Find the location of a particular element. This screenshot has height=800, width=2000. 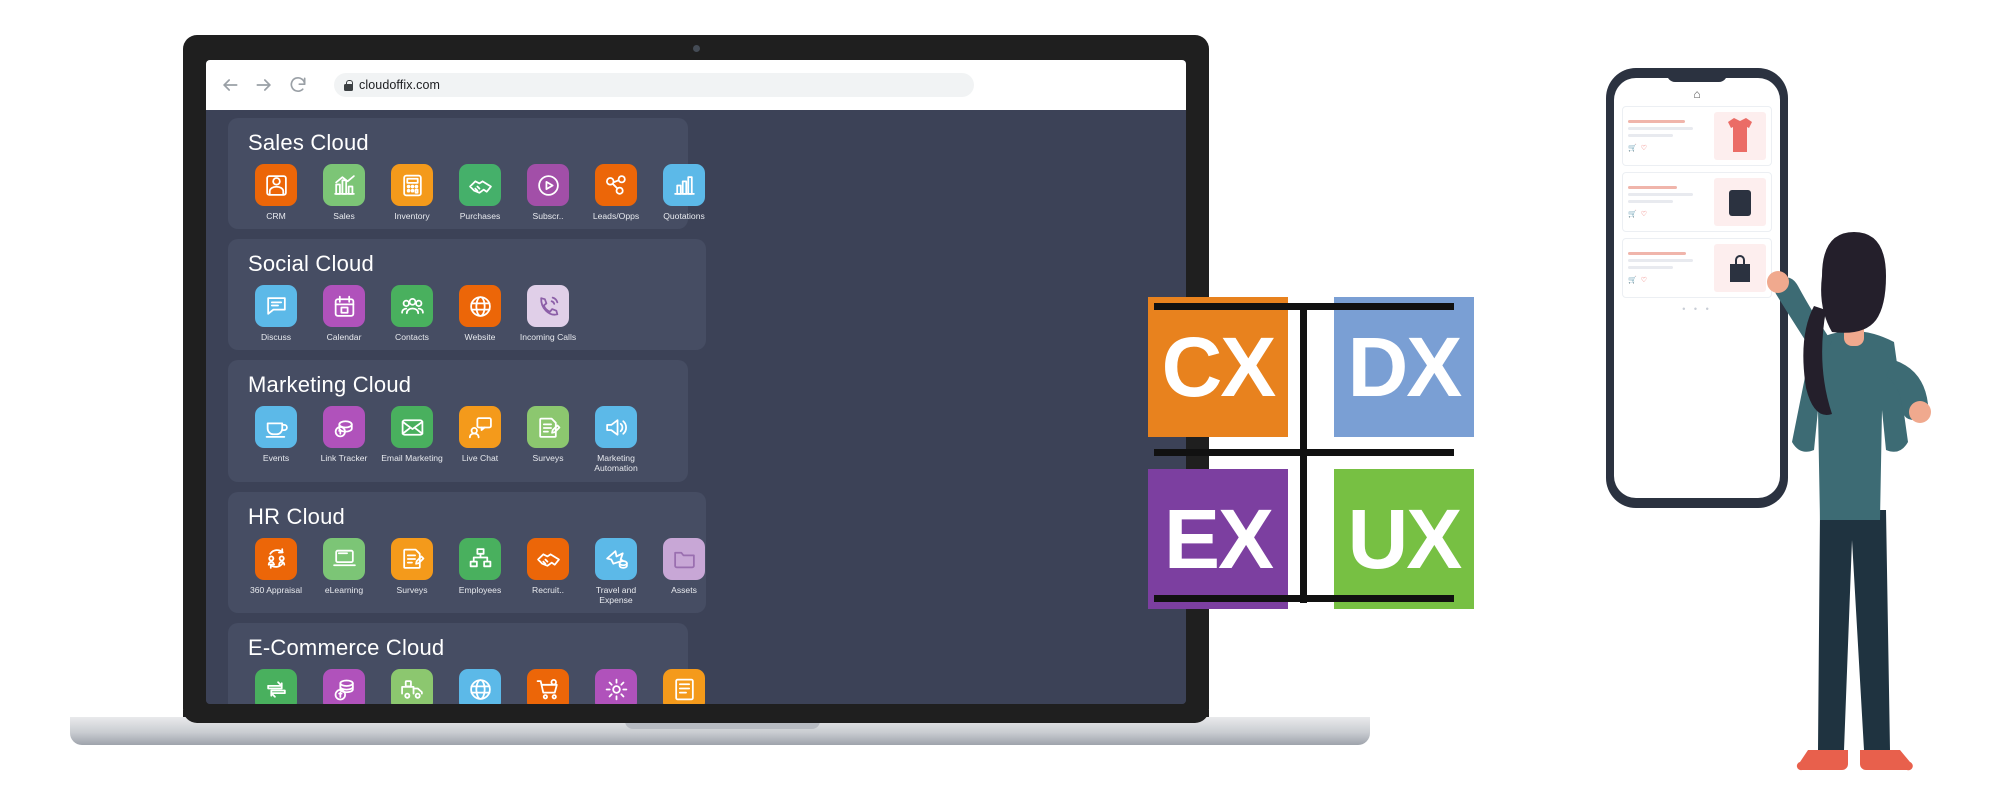

woman-illustration is located at coordinates (1849, 501).